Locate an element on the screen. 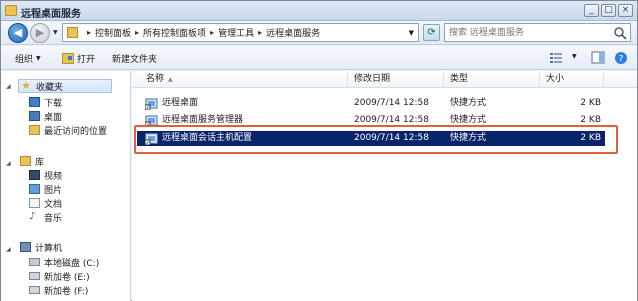 The width and height of the screenshot is (638, 301). address-bar: ▸ 控制面板 ▸ 所有控制面板项 ▸ 管理工具 ▸ 远程桌面服务 ▼ is located at coordinates (240, 32).